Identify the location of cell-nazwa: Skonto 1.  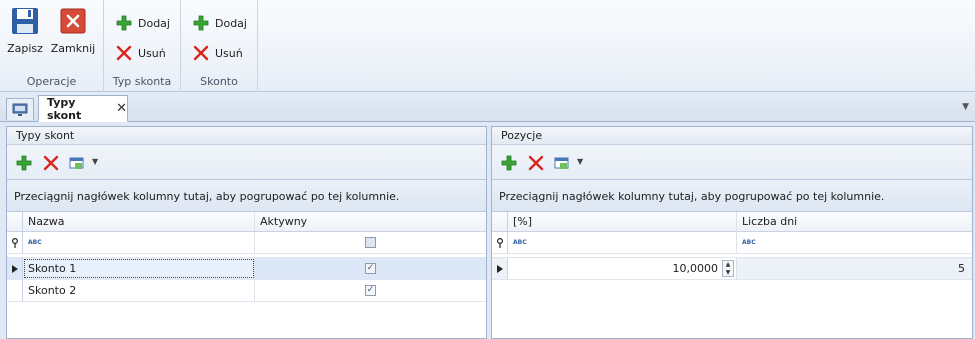
(139, 268).